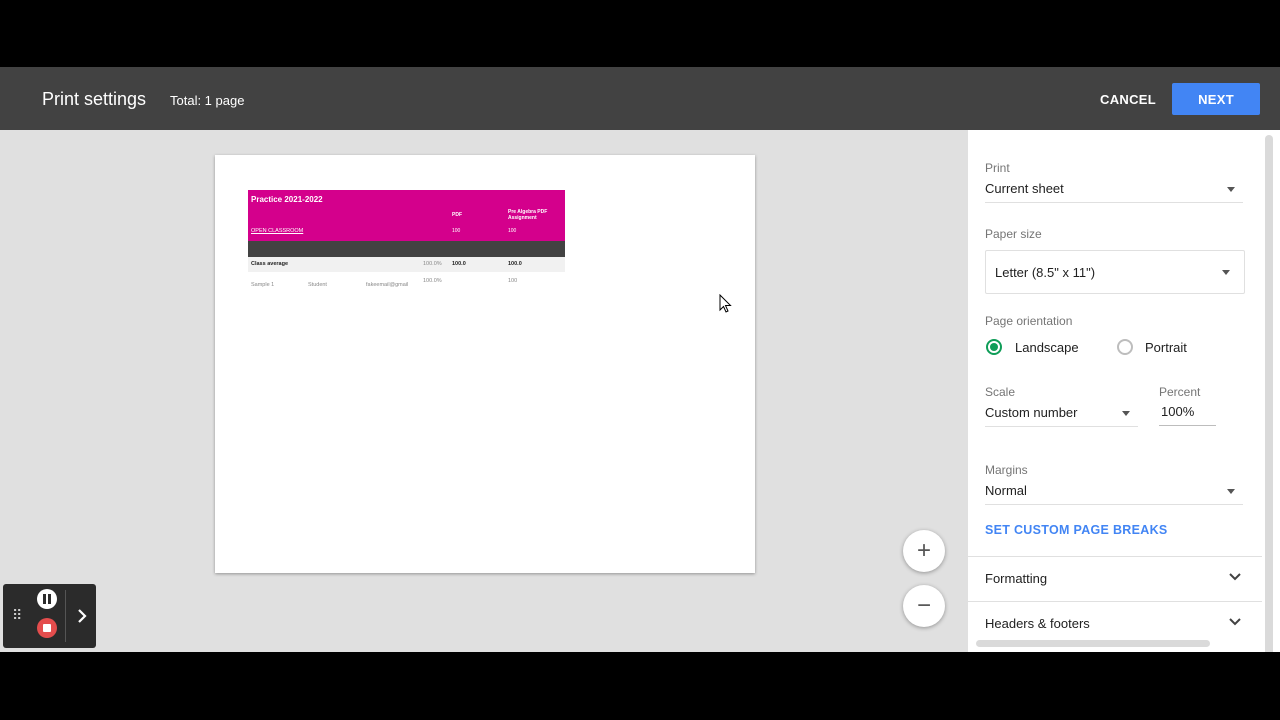 The width and height of the screenshot is (1280, 720). I want to click on class-average-pdf: 100.0, so click(459, 264).